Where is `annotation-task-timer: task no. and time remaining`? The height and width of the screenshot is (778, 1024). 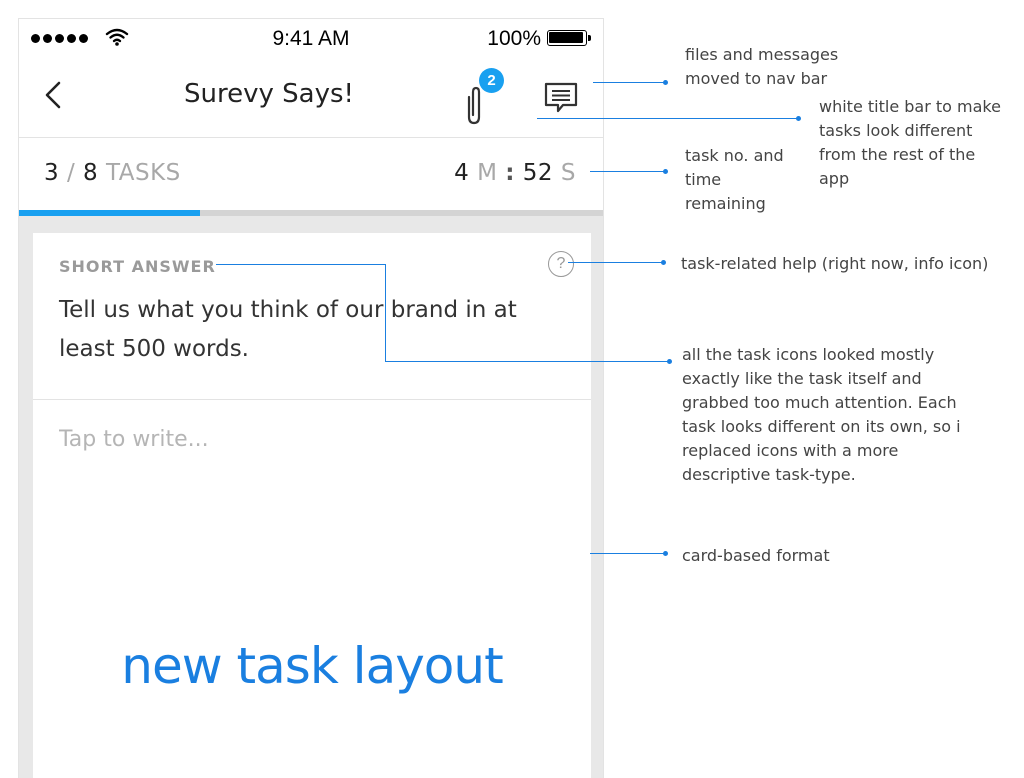
annotation-task-timer: task no. and time remaining is located at coordinates (734, 179).